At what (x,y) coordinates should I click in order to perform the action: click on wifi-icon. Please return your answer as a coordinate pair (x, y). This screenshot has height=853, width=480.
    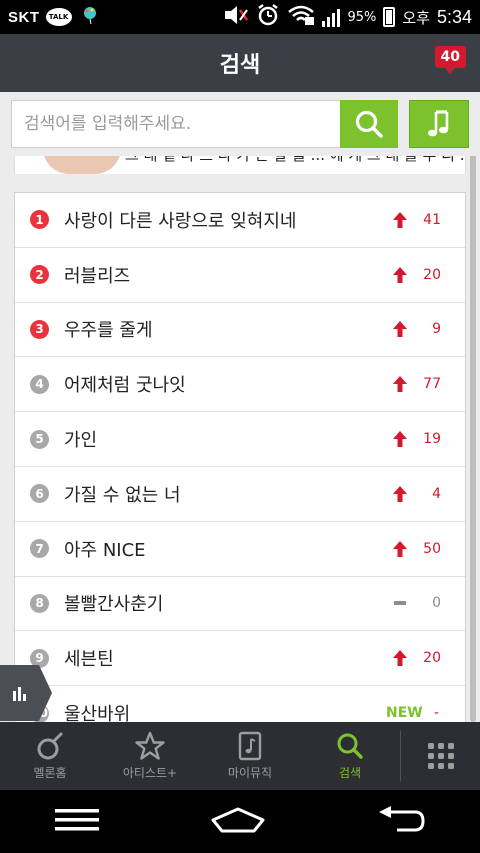
    Looking at the image, I should click on (301, 17).